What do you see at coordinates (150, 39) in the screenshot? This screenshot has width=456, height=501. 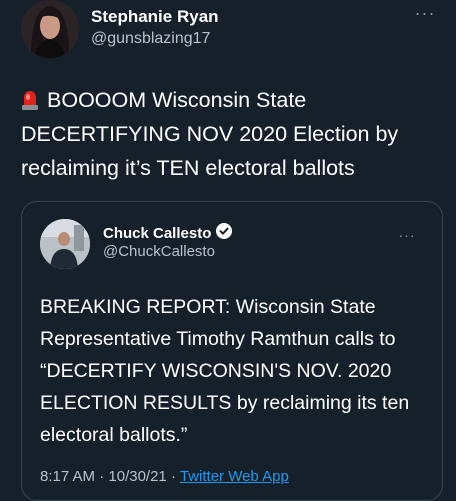 I see `author-handle: @gunsblazing17` at bounding box center [150, 39].